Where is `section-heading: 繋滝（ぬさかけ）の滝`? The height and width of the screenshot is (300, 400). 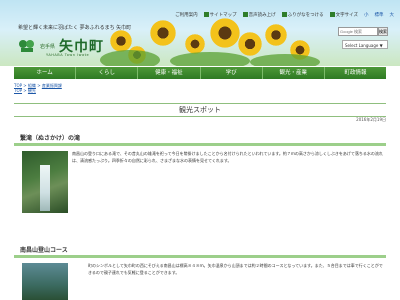
section-heading: 繋滝（ぬさかけ）の滝 is located at coordinates (50, 138).